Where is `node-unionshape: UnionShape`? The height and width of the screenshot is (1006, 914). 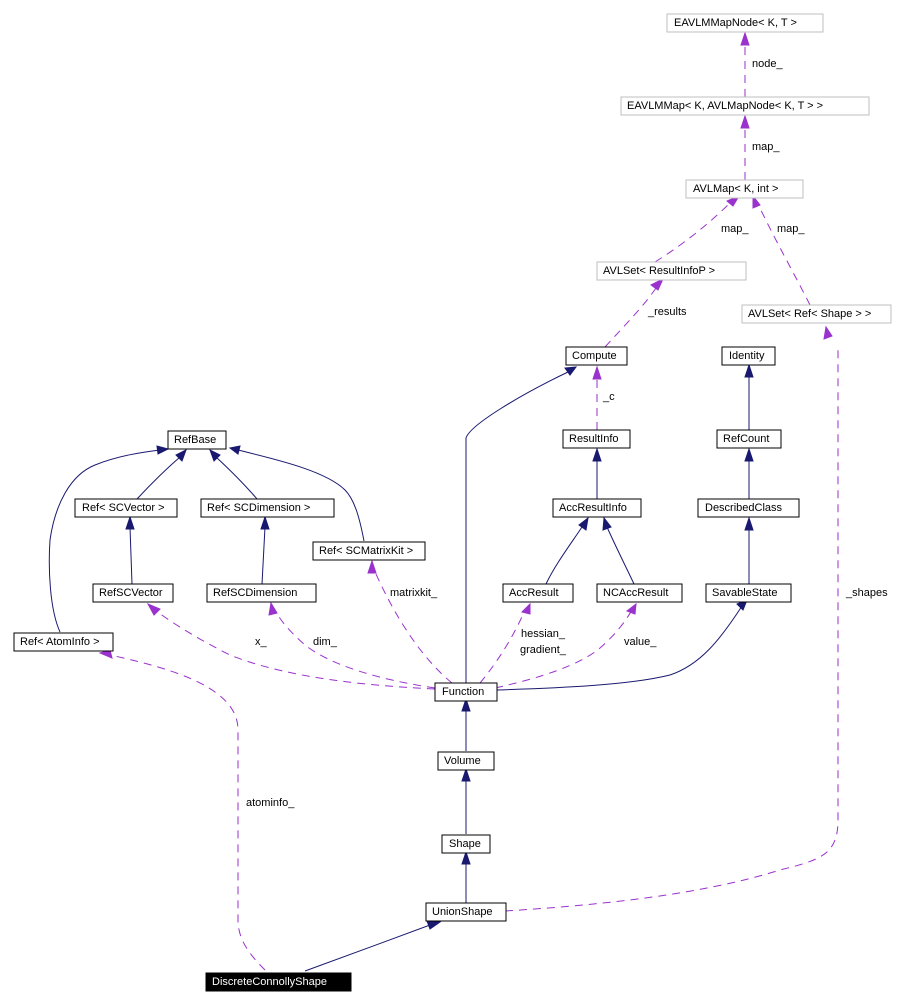 node-unionshape: UnionShape is located at coordinates (466, 912).